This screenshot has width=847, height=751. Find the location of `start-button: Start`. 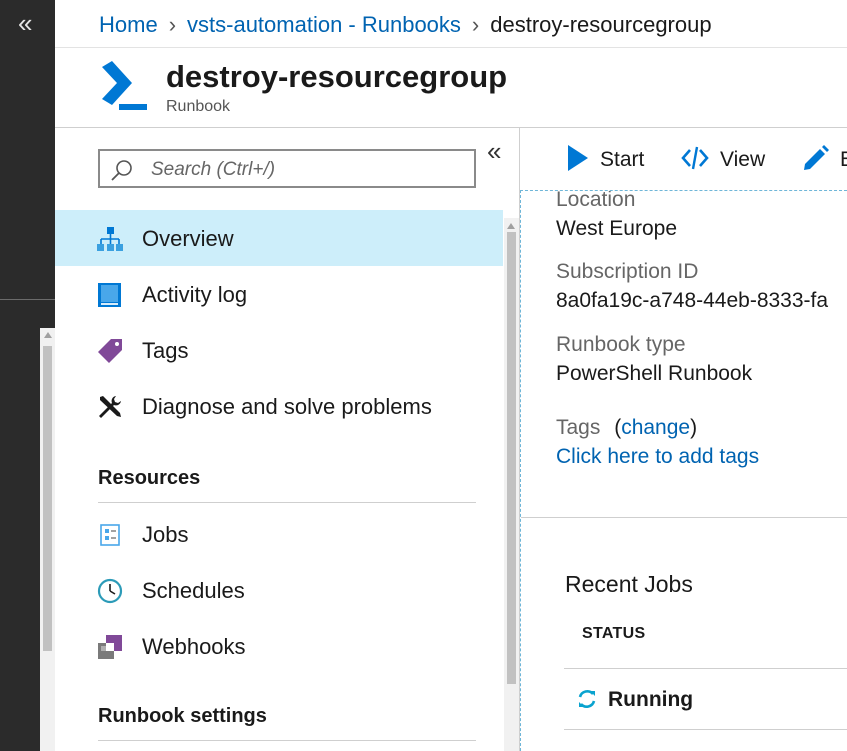

start-button: Start is located at coordinates (622, 159).